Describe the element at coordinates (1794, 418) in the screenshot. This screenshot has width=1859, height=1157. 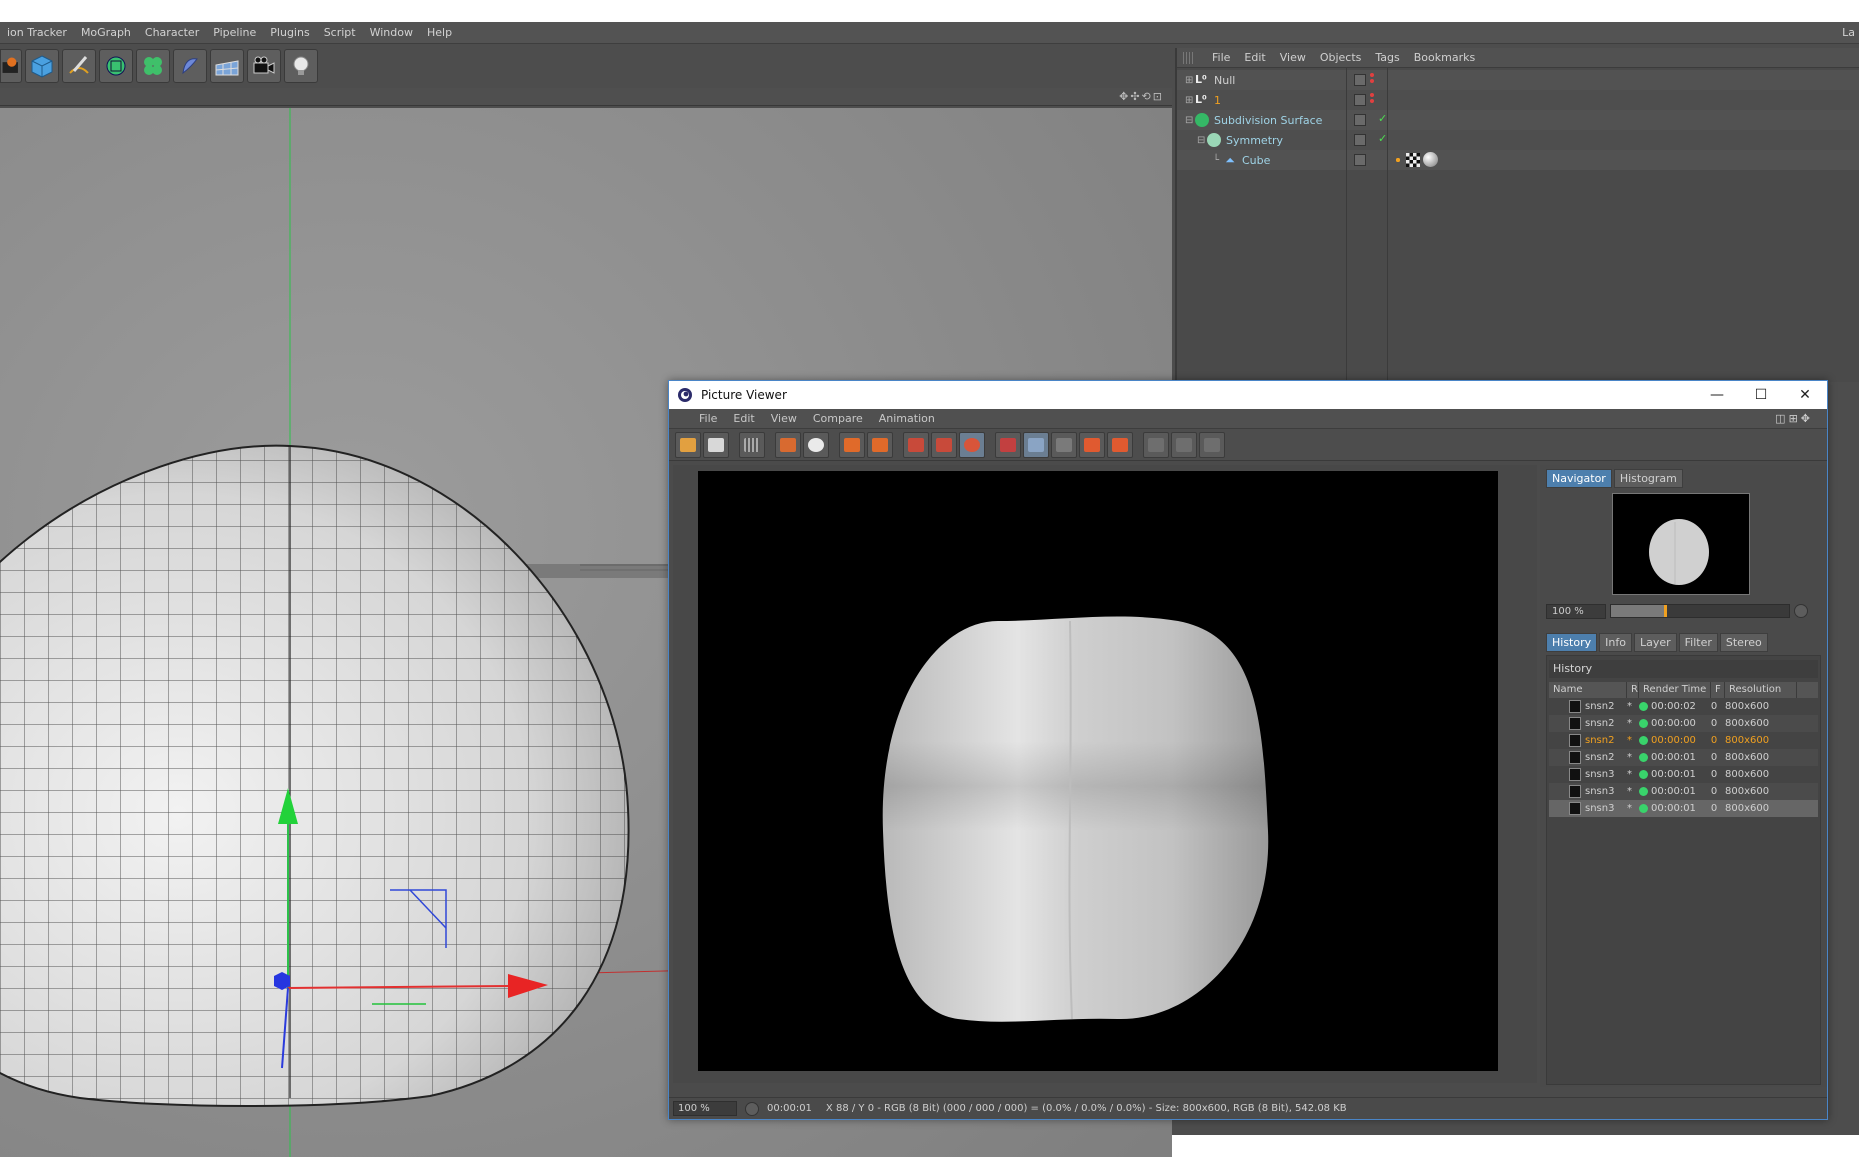
I see `dock-icons: ◫⊞✥` at that location.